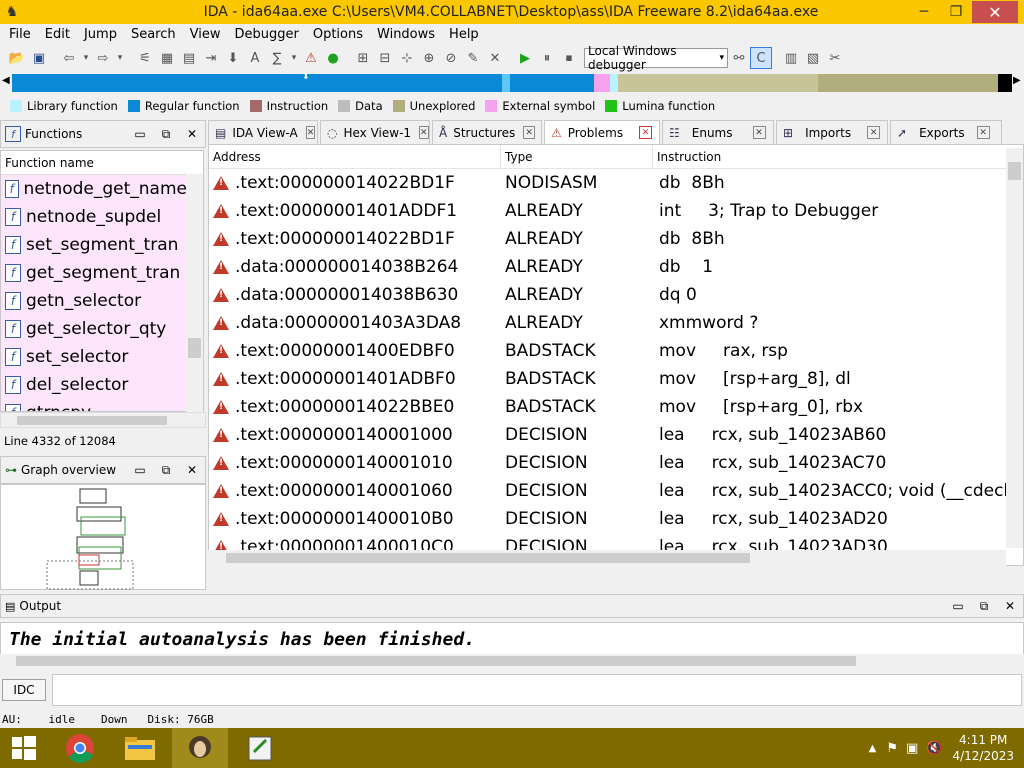 Image resolution: width=1024 pixels, height=768 pixels. I want to click on export-icon: ▧, so click(813, 58).